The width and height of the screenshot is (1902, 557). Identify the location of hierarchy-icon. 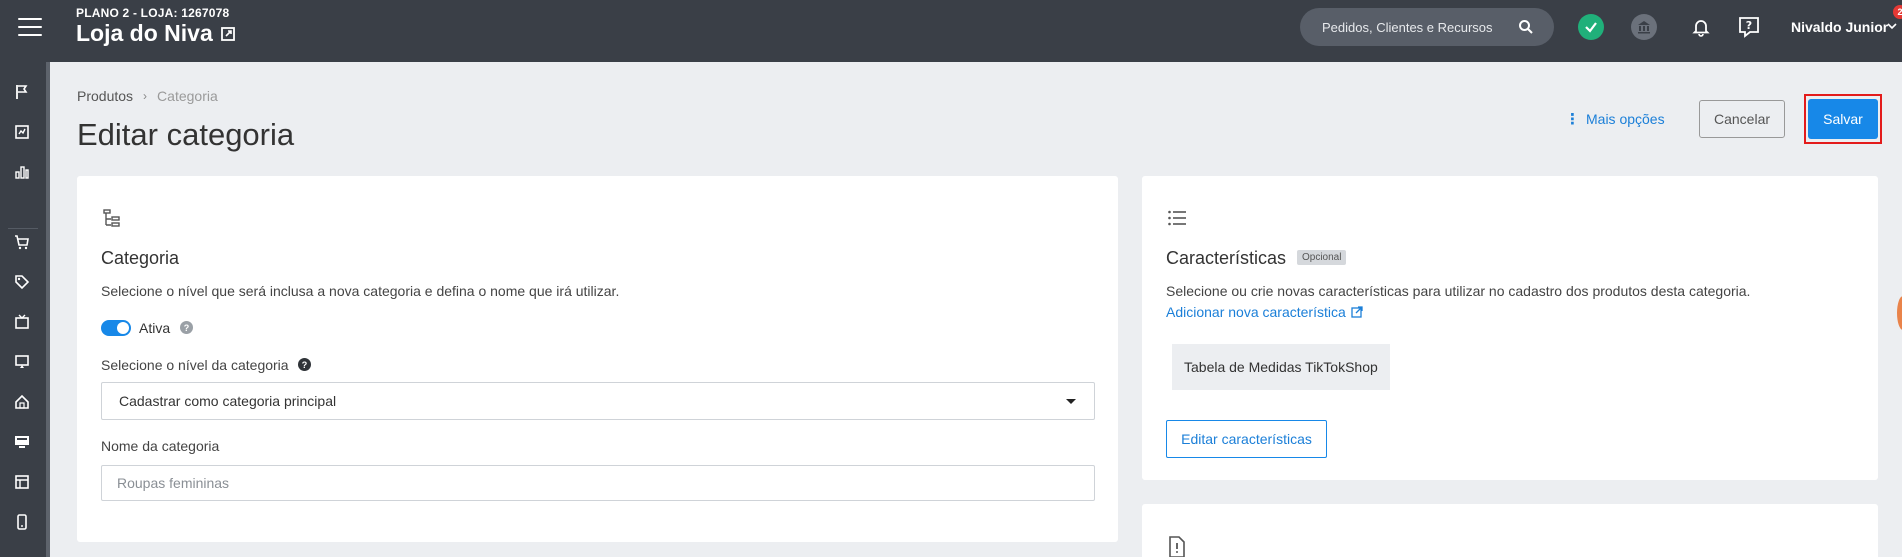
(111, 218).